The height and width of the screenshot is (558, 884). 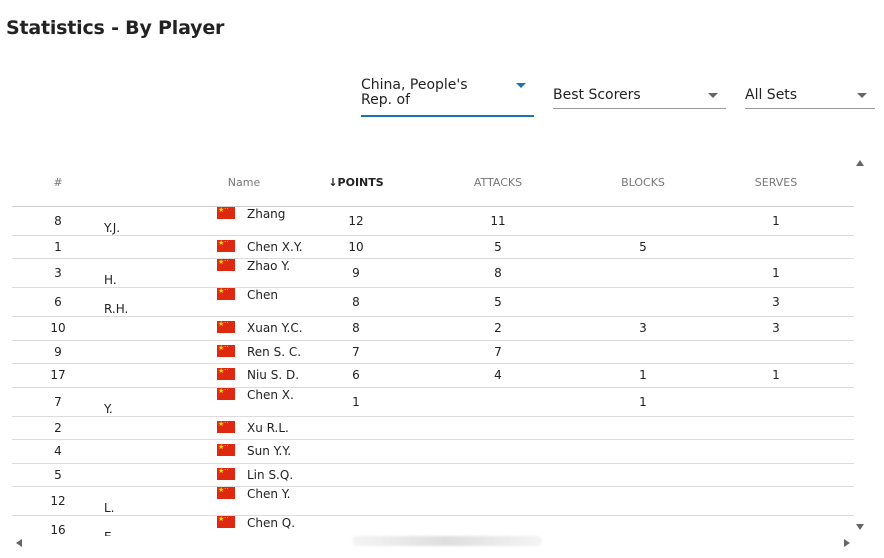 I want to click on horizontal-scrollbar, so click(x=433, y=543).